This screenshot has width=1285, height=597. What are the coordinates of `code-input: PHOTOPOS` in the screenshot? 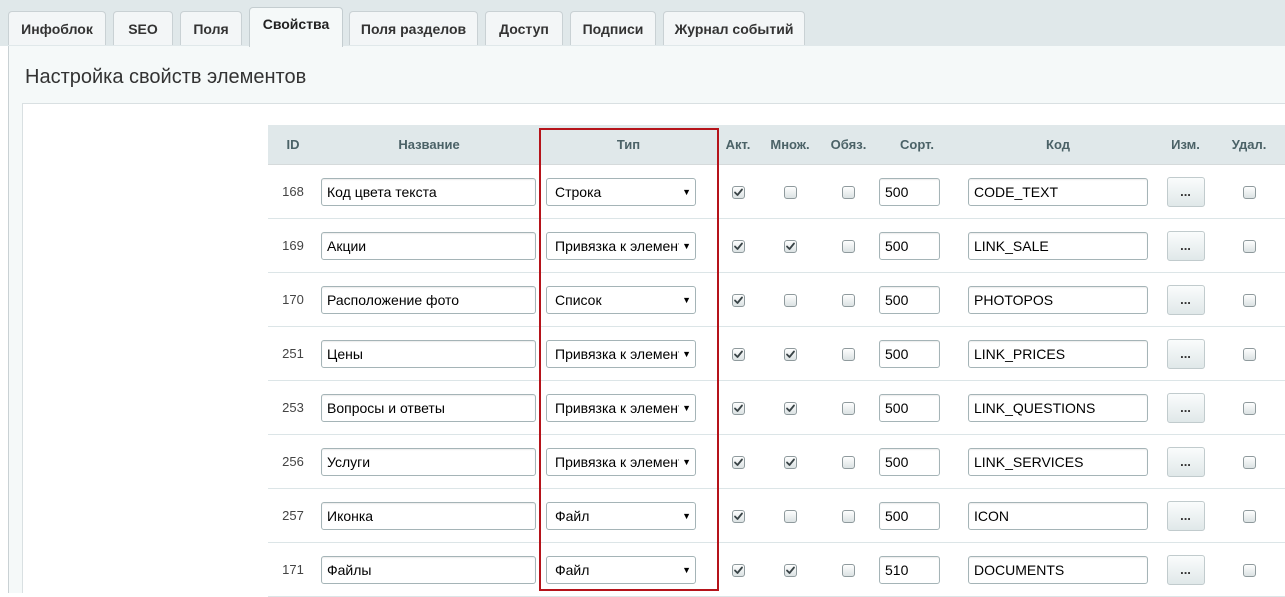 It's located at (1058, 299).